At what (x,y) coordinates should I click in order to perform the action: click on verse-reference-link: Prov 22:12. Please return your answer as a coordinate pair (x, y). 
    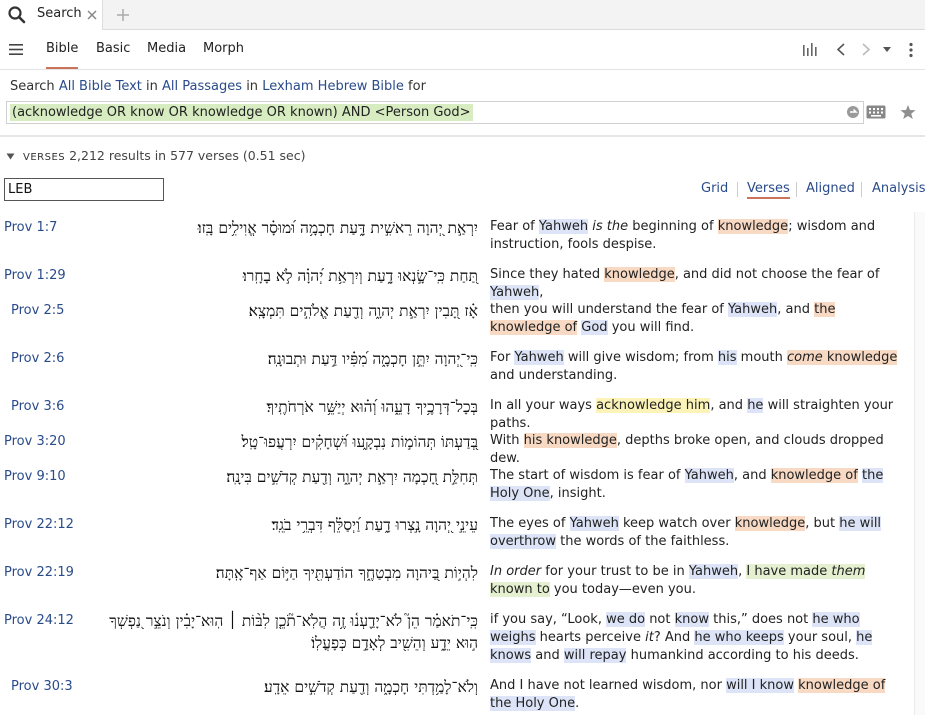
    Looking at the image, I should click on (39, 524).